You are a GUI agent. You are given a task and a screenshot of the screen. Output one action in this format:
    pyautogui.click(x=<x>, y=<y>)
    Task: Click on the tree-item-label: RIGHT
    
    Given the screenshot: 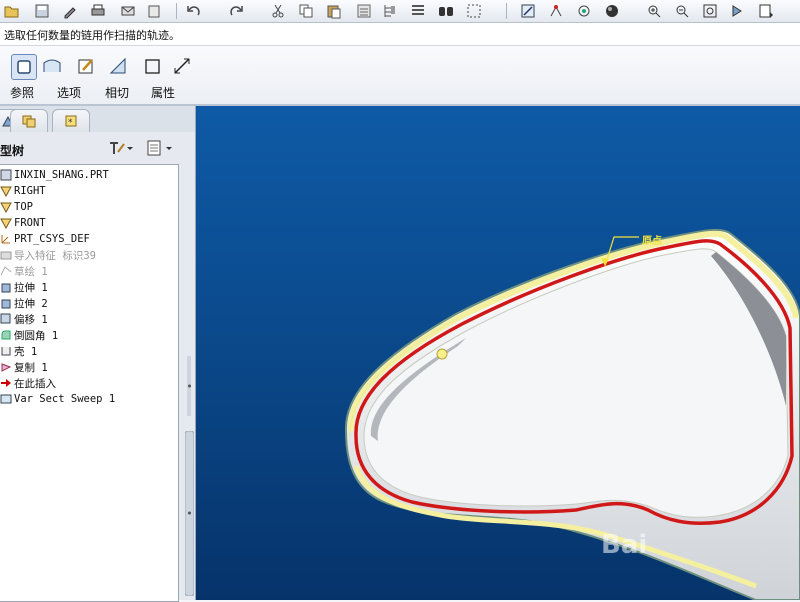 What is the action you would take?
    pyautogui.click(x=30, y=191)
    